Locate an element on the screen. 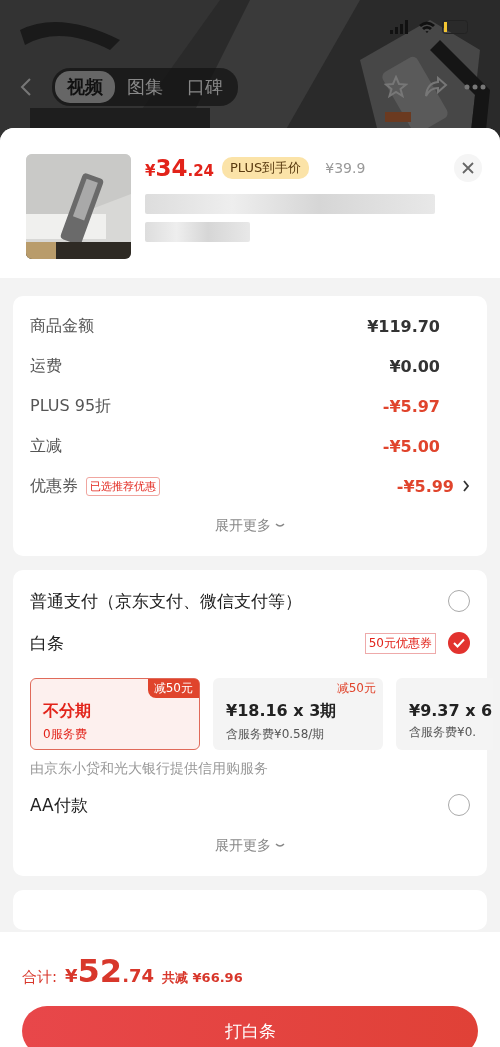  payment-option-label: 普通支付（京东支付、微信支付等） is located at coordinates (166, 601).